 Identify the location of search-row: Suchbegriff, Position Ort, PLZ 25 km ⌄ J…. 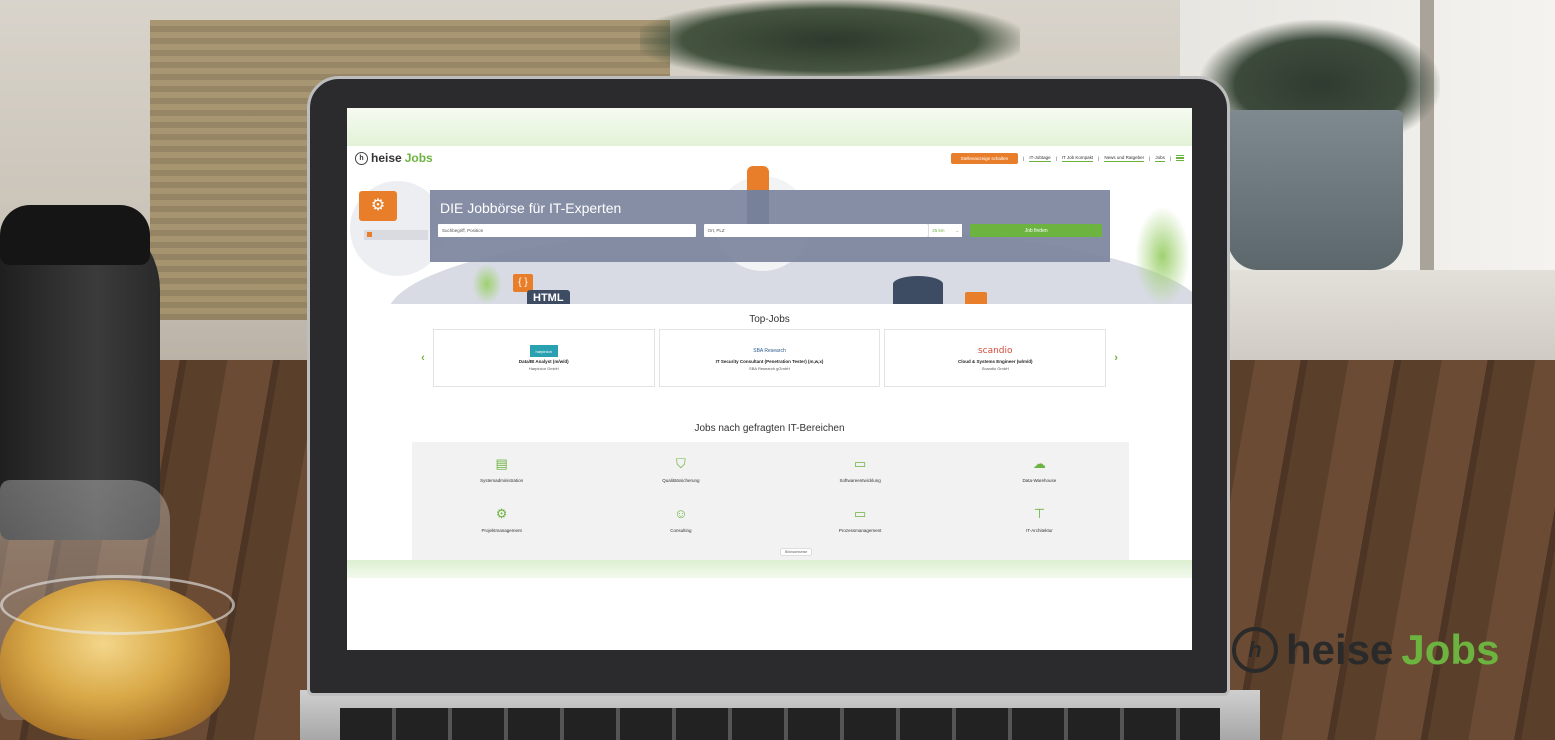
(770, 230).